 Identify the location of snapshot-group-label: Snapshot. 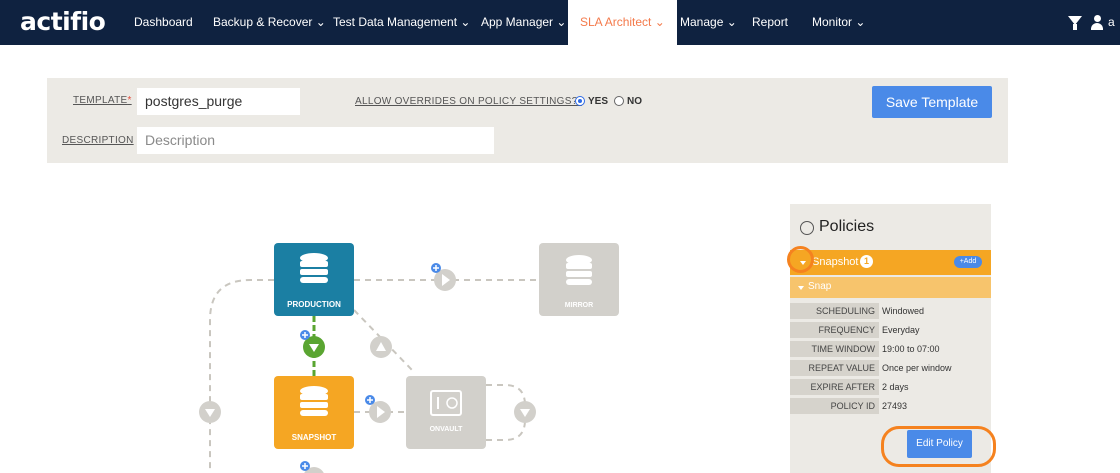
(835, 262).